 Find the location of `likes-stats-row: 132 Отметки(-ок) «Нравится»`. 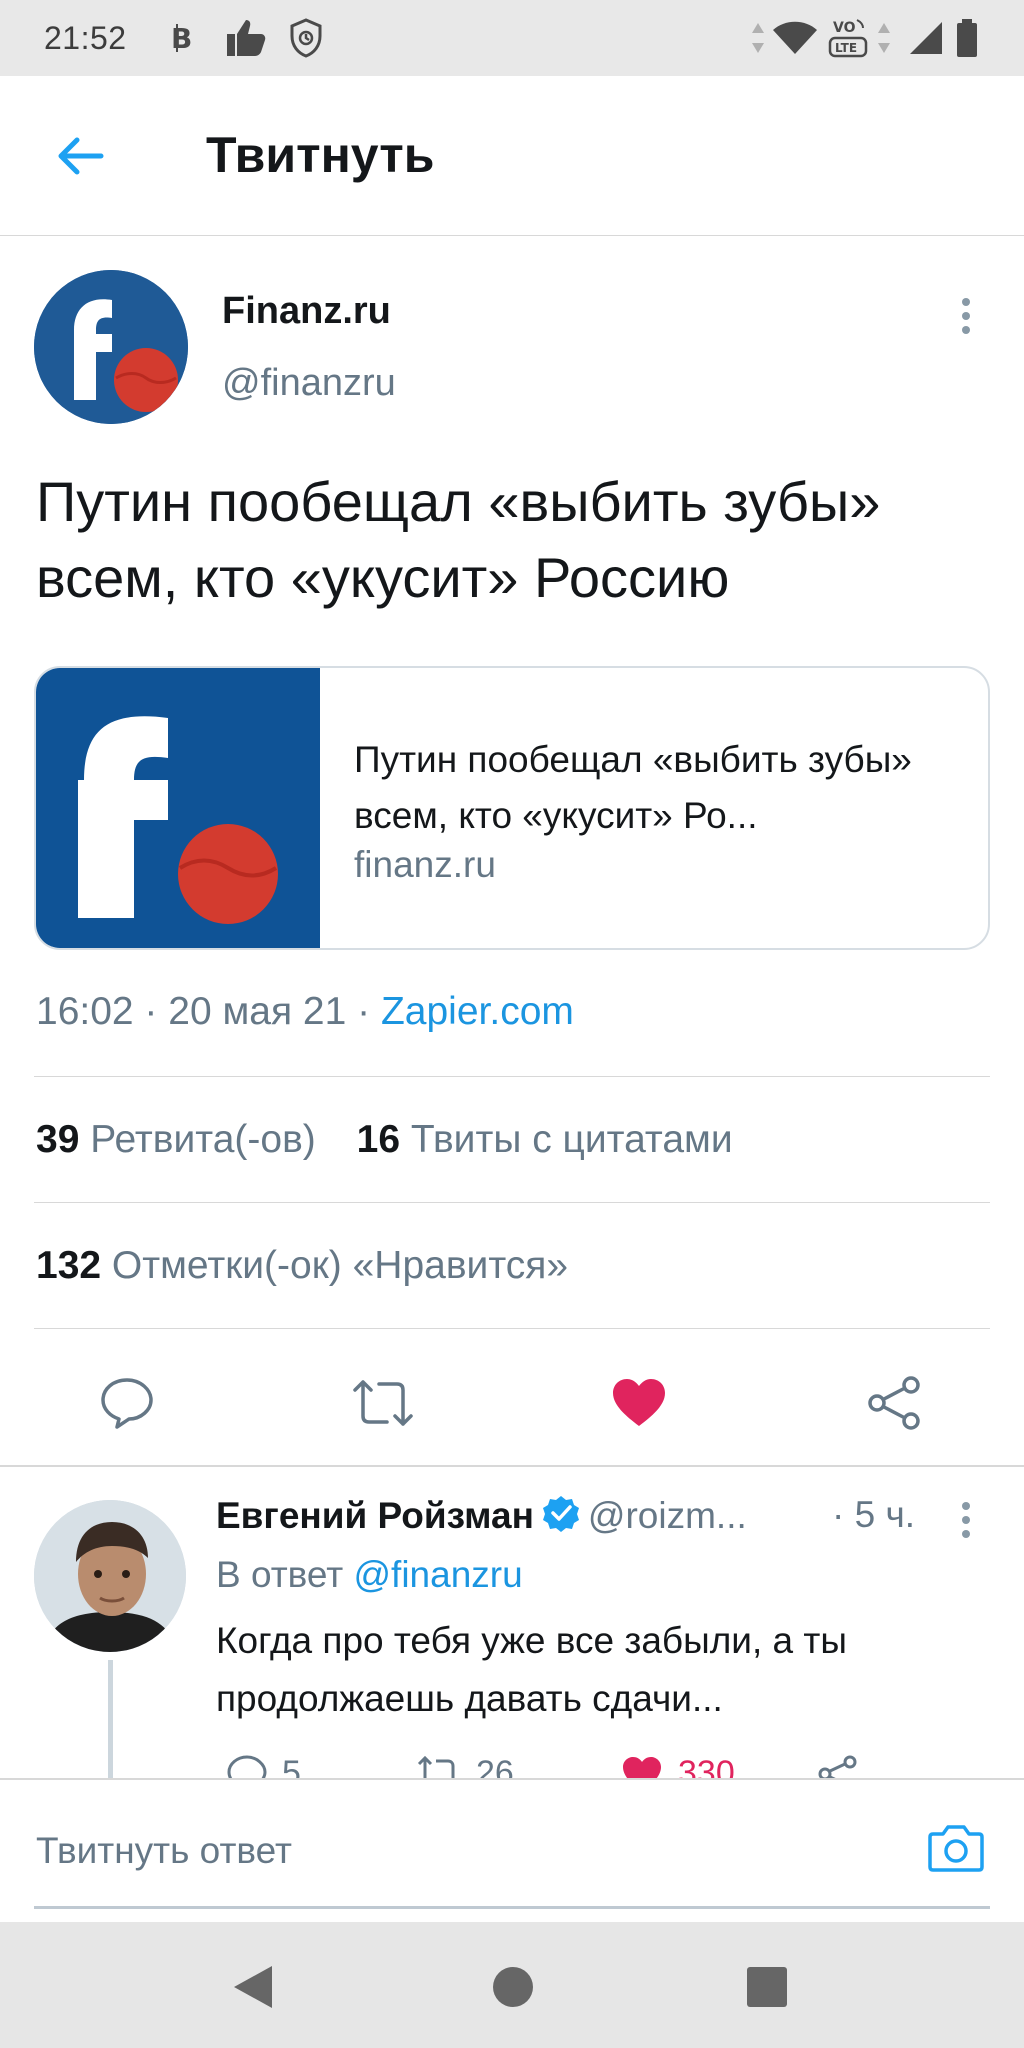

likes-stats-row: 132 Отметки(-ок) «Нравится» is located at coordinates (302, 1266).